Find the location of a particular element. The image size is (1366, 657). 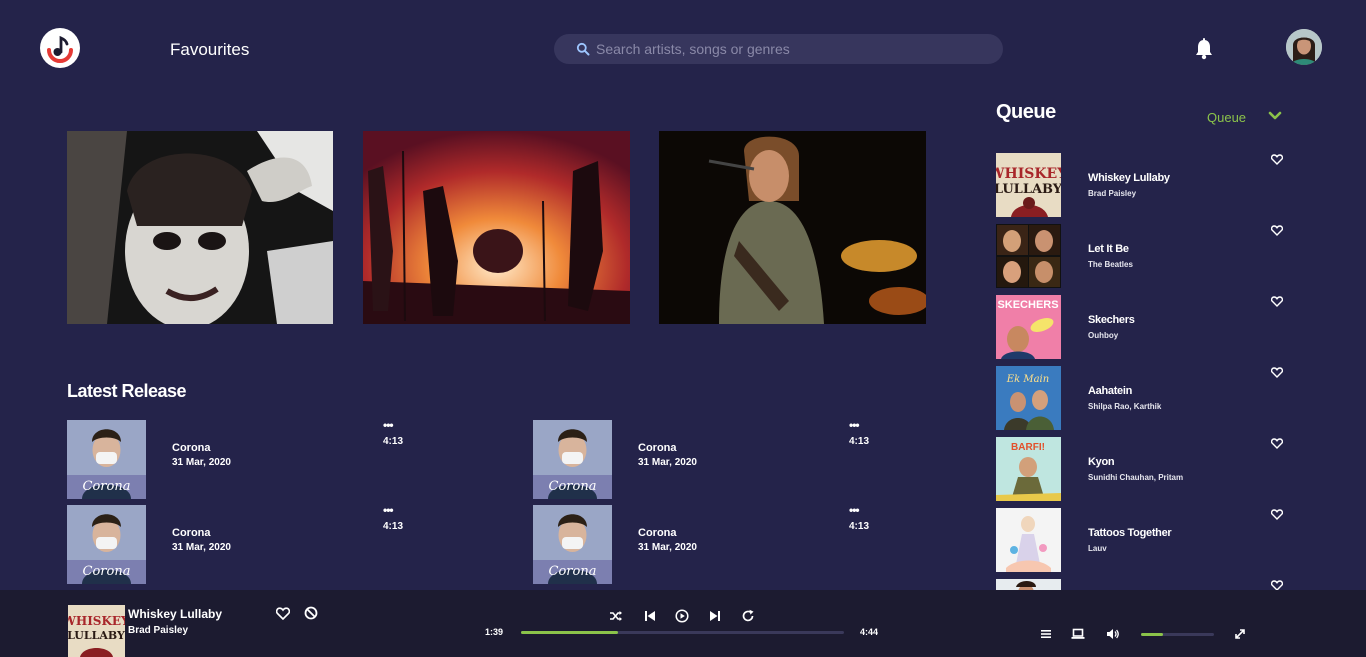

queue-cover: BARFI! is located at coordinates (1028, 469).